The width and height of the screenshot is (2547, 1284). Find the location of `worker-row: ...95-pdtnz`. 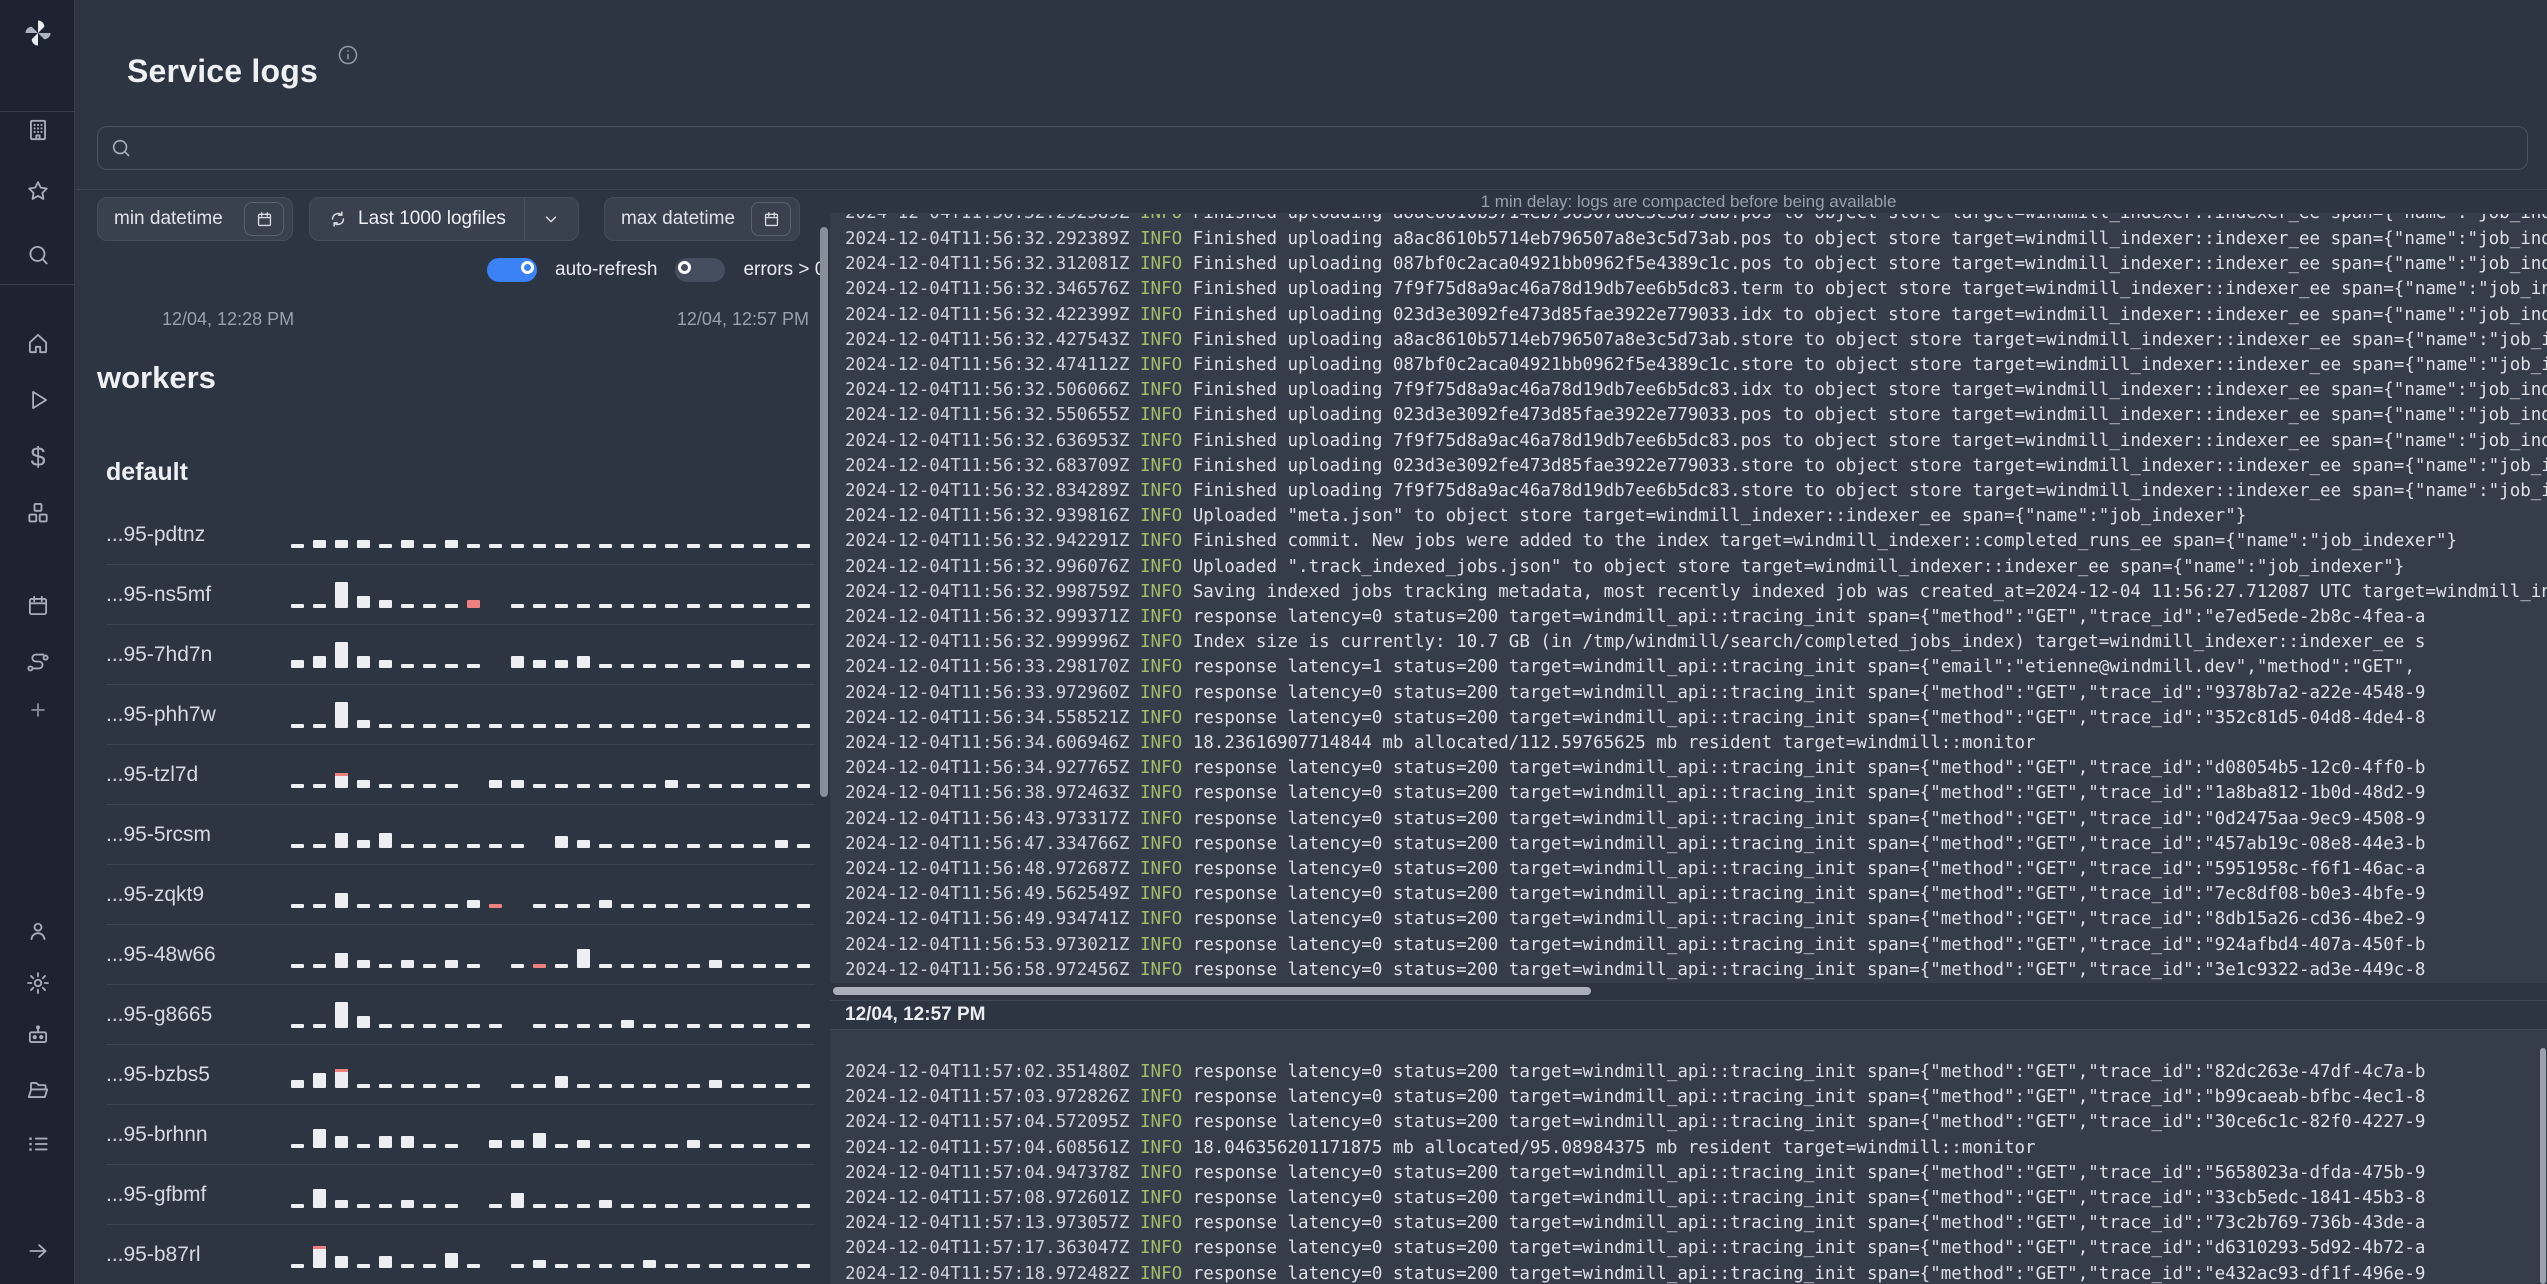

worker-row: ...95-pdtnz is located at coordinates (460, 535).